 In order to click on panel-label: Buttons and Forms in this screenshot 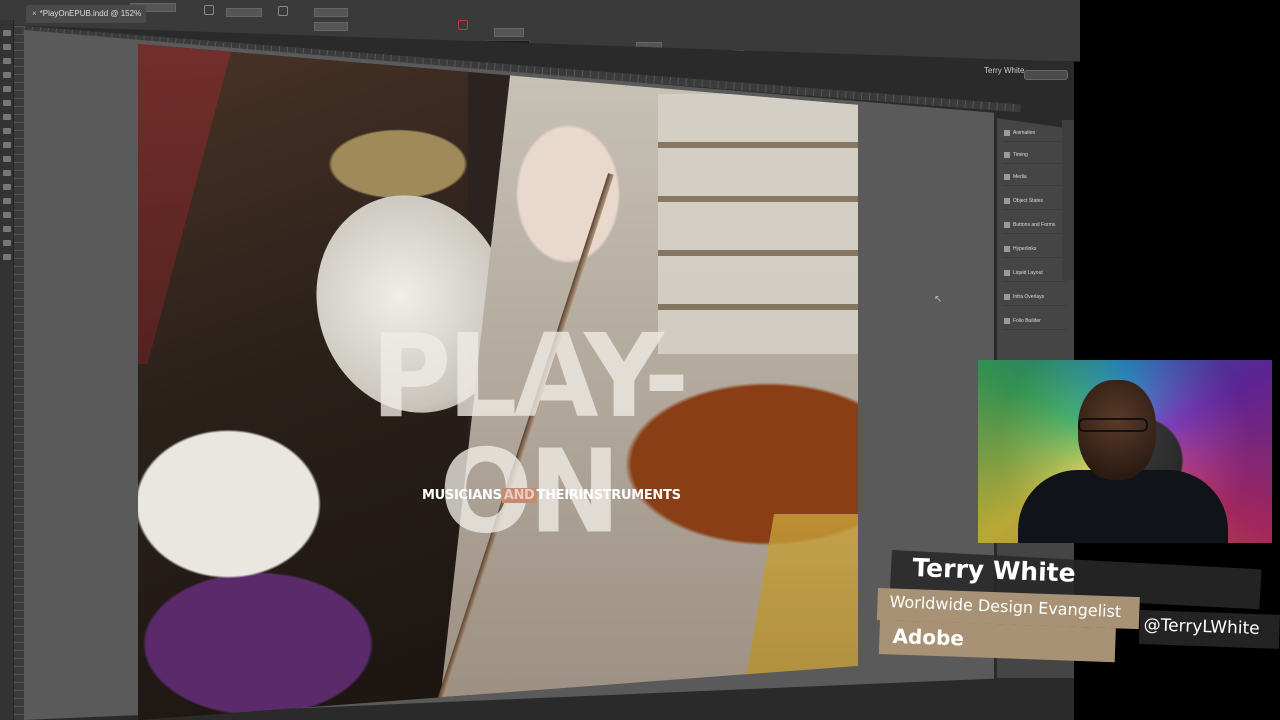, I will do `click(1034, 225)`.